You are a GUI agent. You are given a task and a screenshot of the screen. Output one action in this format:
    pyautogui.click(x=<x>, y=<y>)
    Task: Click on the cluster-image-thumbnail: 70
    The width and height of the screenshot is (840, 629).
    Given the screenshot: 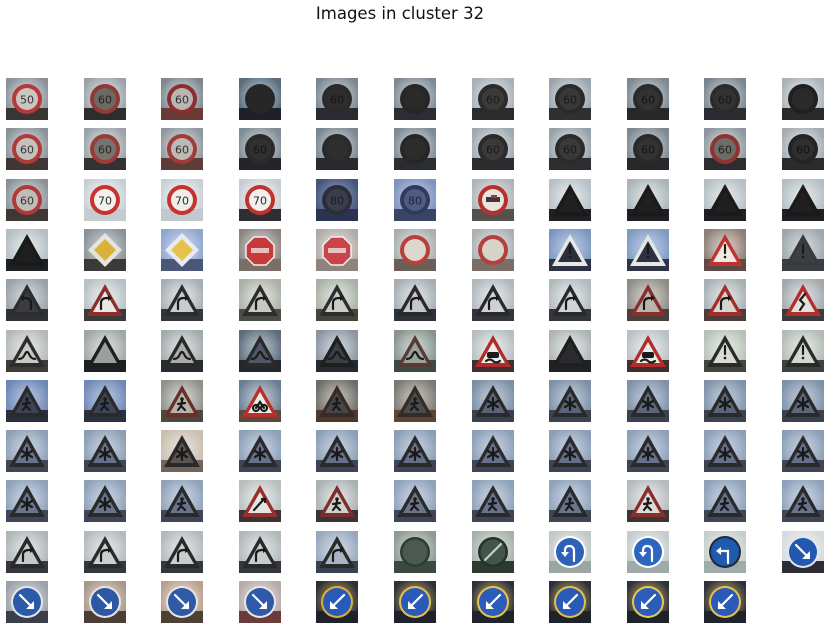 What is the action you would take?
    pyautogui.click(x=259, y=199)
    